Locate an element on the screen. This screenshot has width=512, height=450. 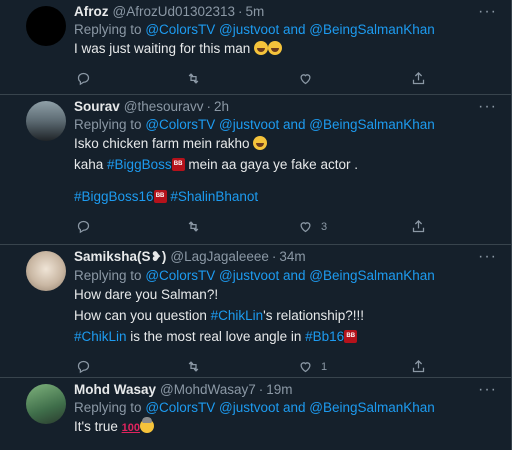
like-count: 3 is located at coordinates (324, 226).